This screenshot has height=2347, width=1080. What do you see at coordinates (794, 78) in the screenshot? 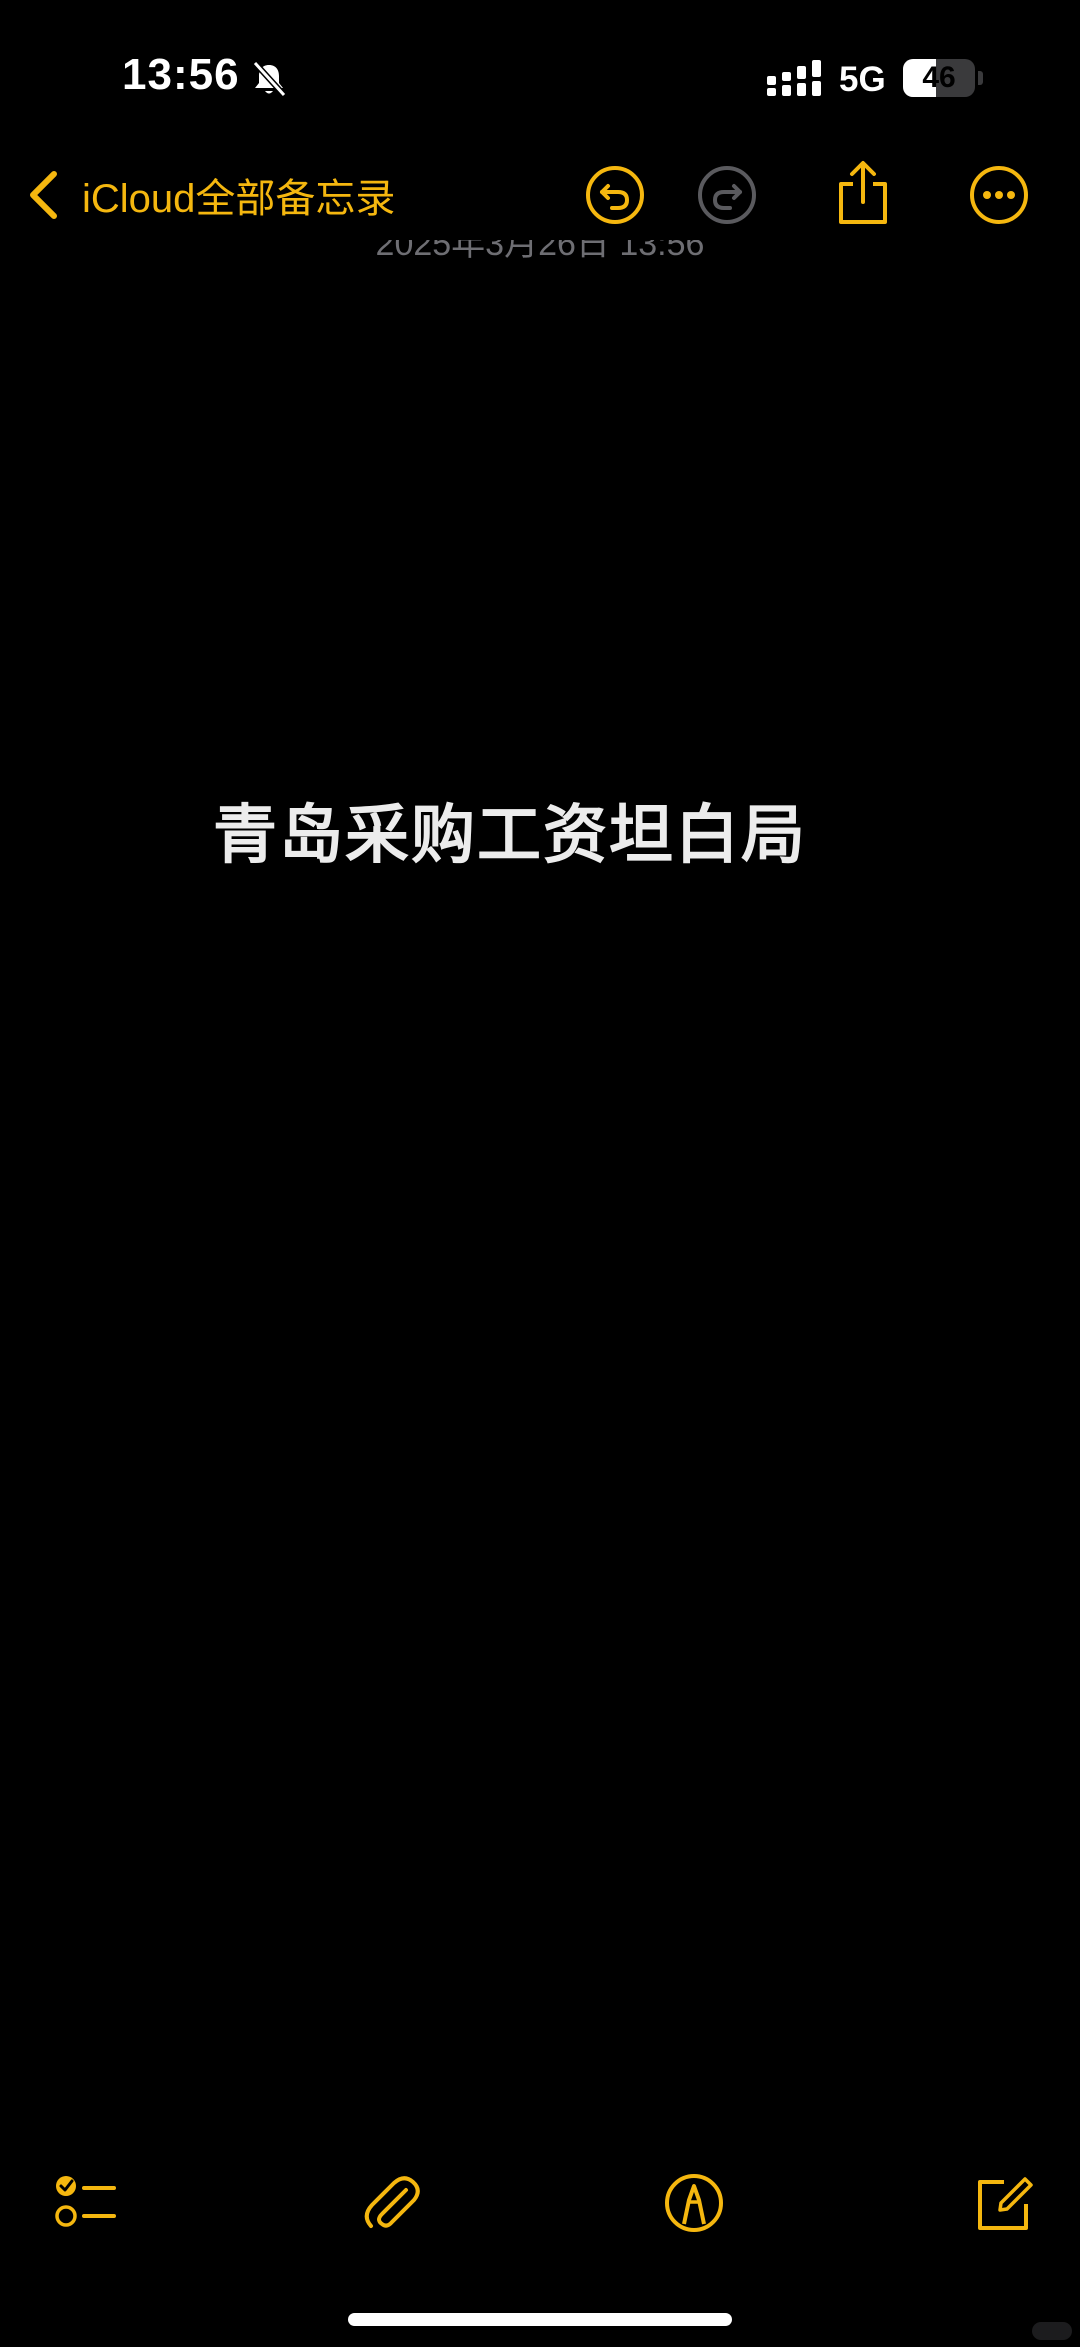
I see `cellular-signal-icon` at bounding box center [794, 78].